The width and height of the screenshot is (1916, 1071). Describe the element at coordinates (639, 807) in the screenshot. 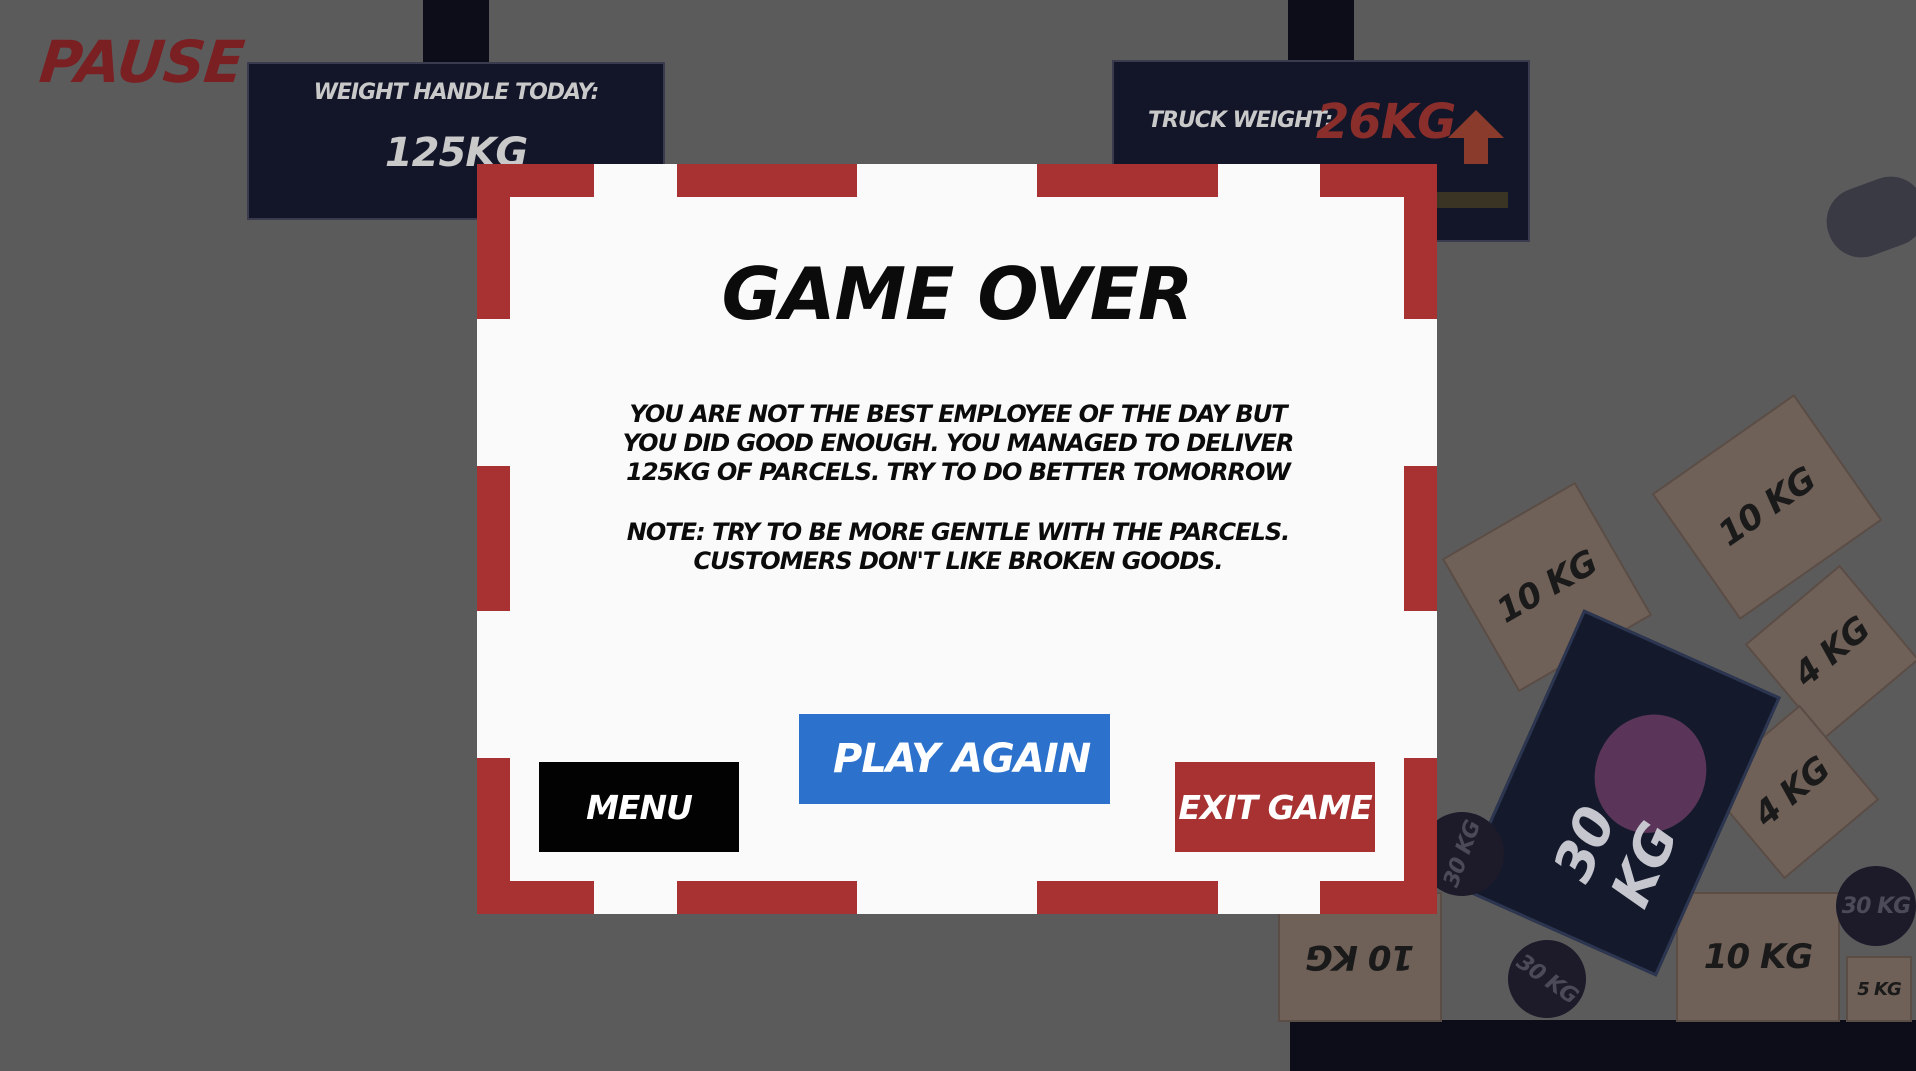

I see `menu-button: MENU` at that location.